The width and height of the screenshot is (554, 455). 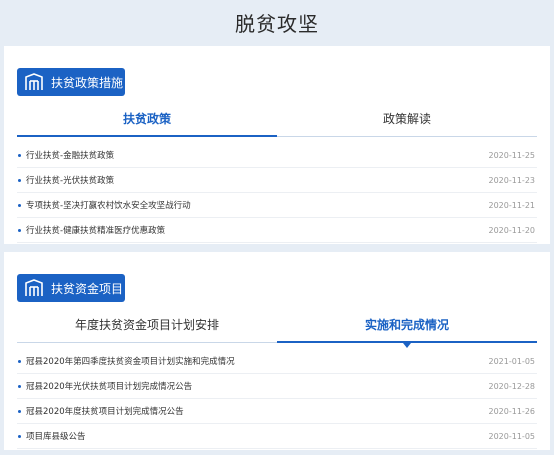 I want to click on tab-implementation-status: 实施和完成情况, so click(x=407, y=329).